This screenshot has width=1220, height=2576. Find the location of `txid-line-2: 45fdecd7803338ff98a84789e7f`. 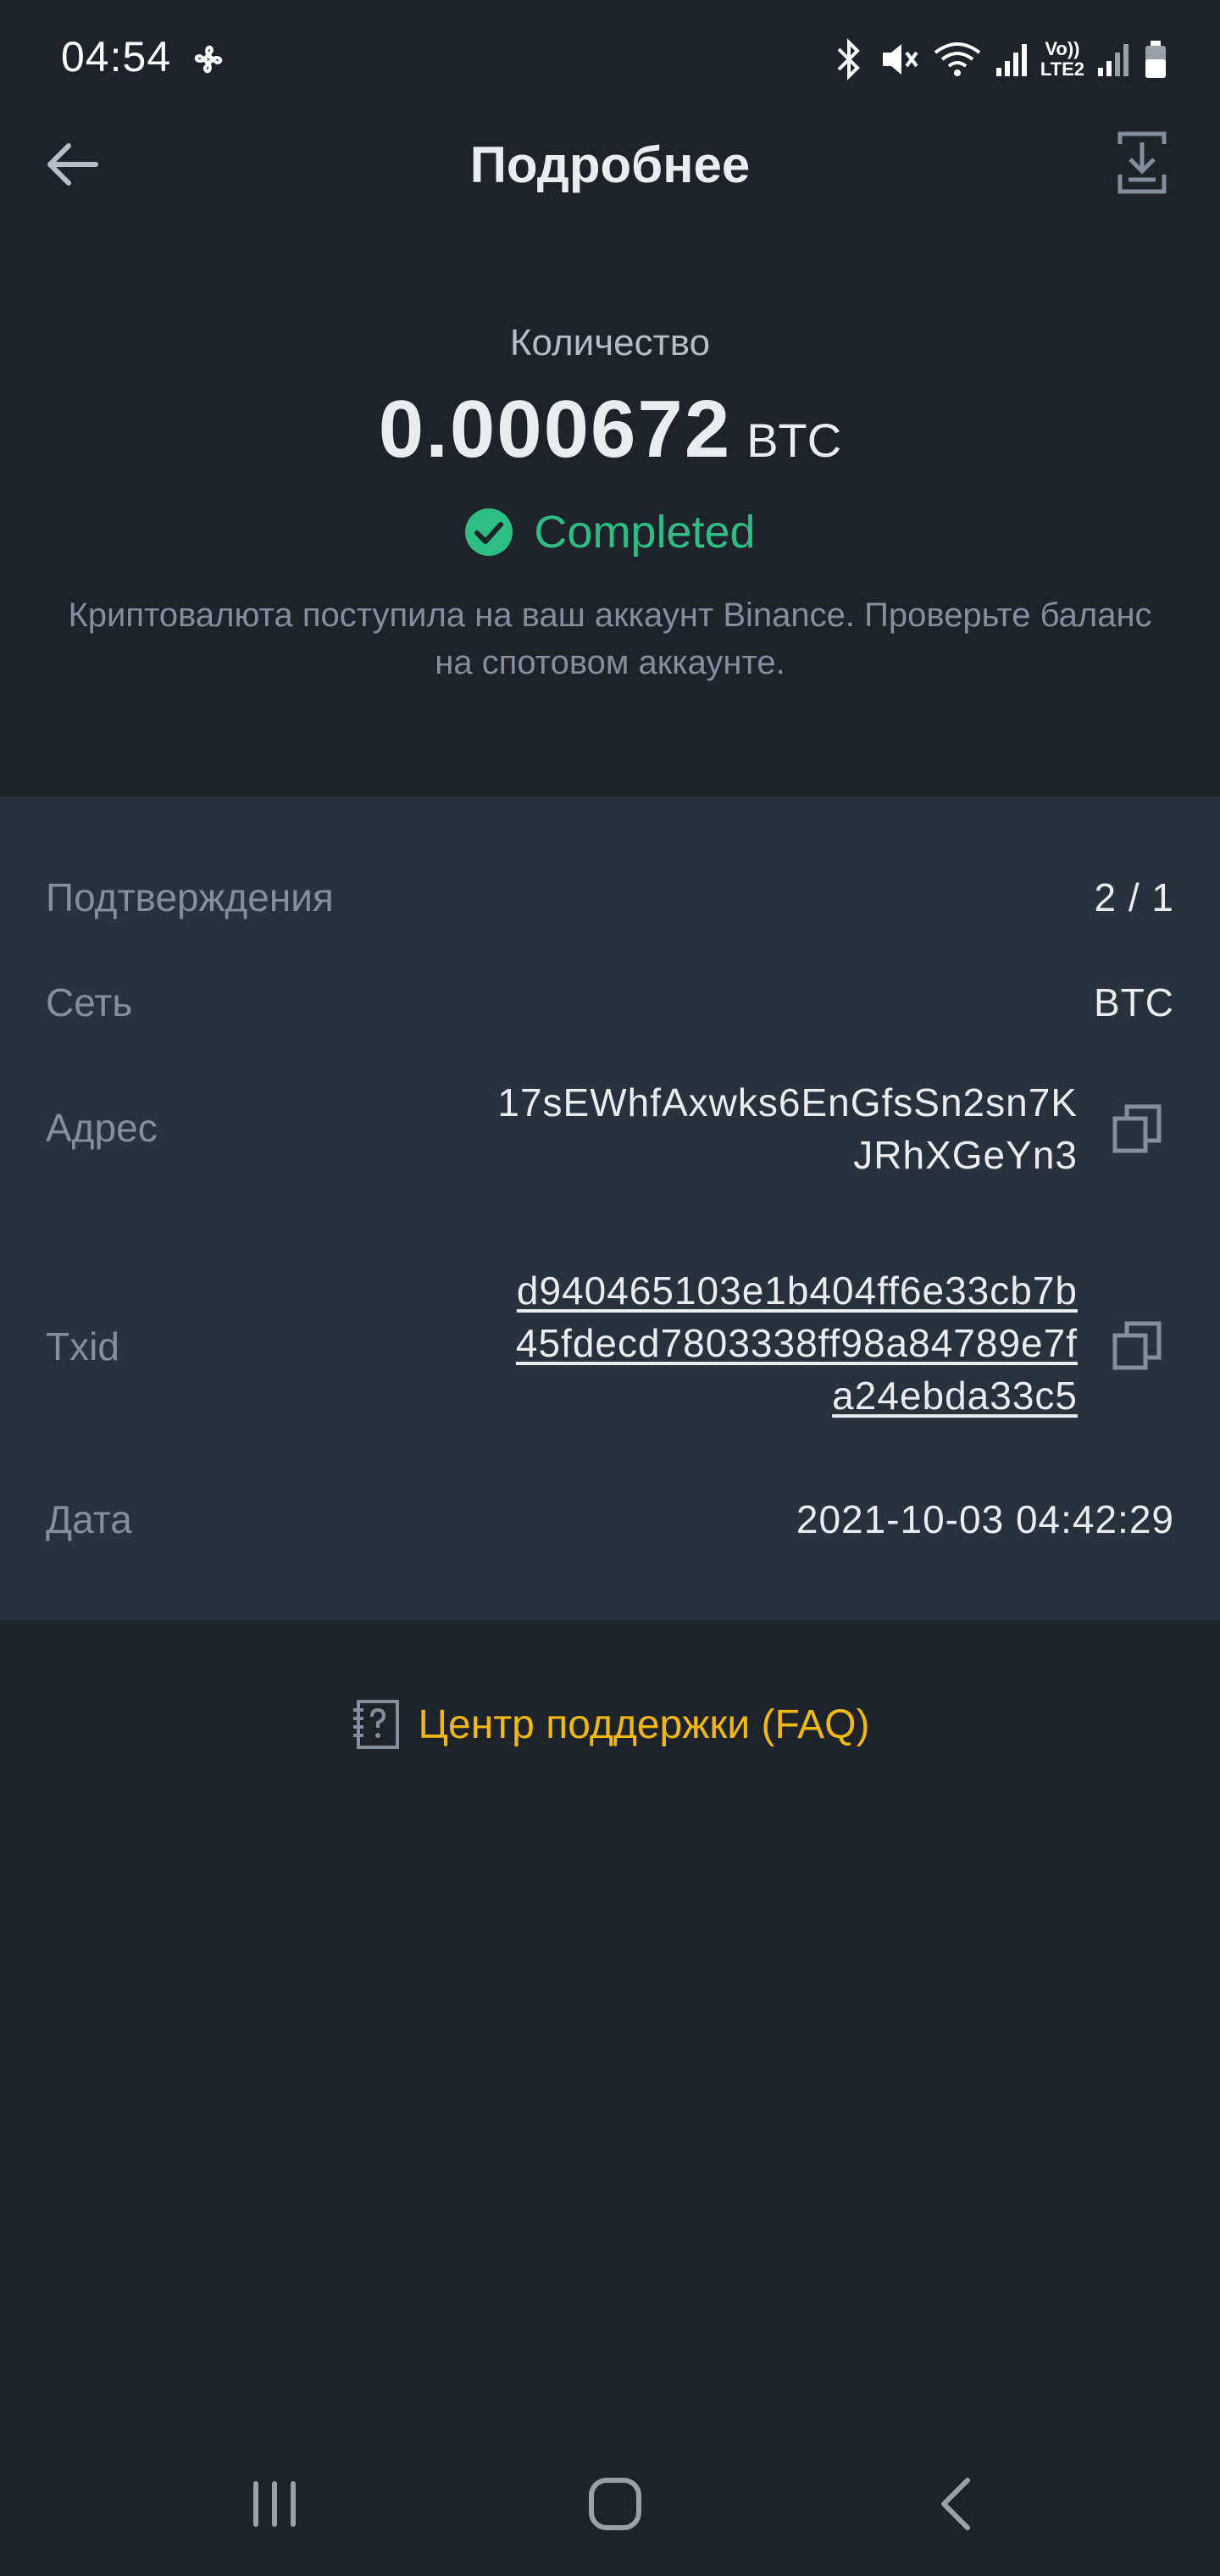

txid-line-2: 45fdecd7803338ff98a84789e7f is located at coordinates (796, 1343).